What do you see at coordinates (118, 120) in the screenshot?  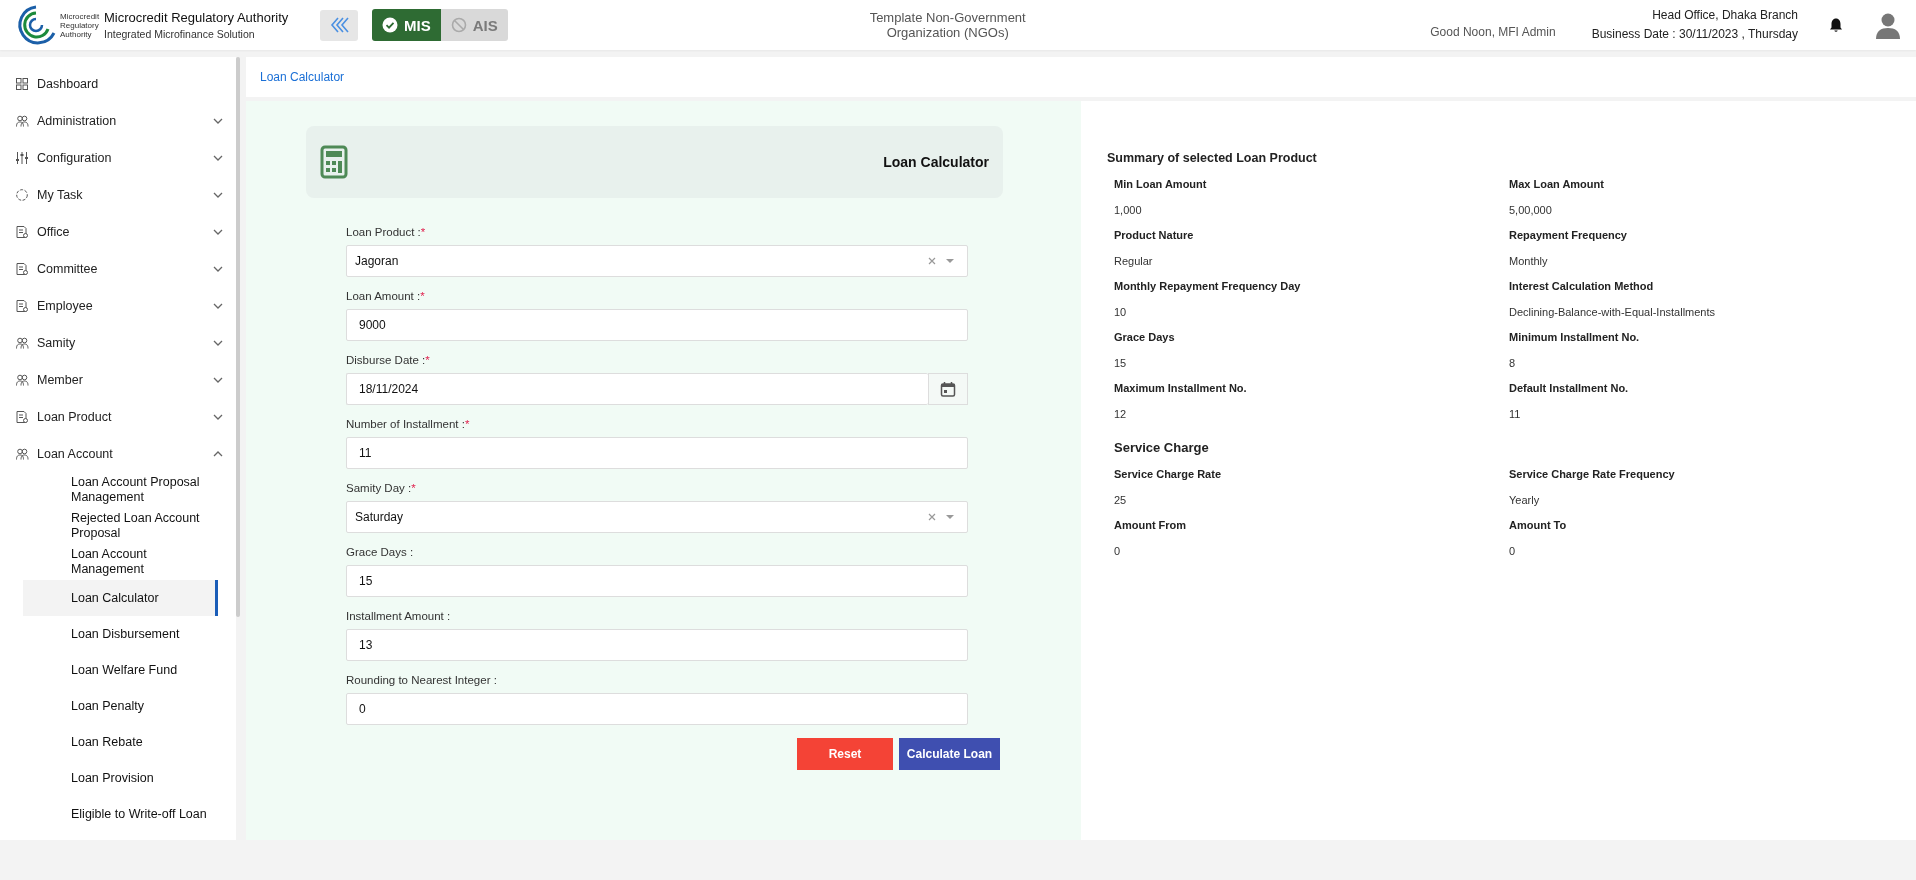 I see `nav-item: Administration` at bounding box center [118, 120].